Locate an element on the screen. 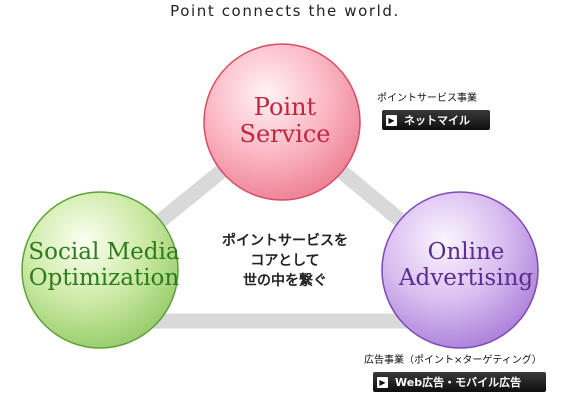 The height and width of the screenshot is (400, 570). web-mobile-ad-button: ▶ Web広告・モバイル広告 is located at coordinates (459, 382).